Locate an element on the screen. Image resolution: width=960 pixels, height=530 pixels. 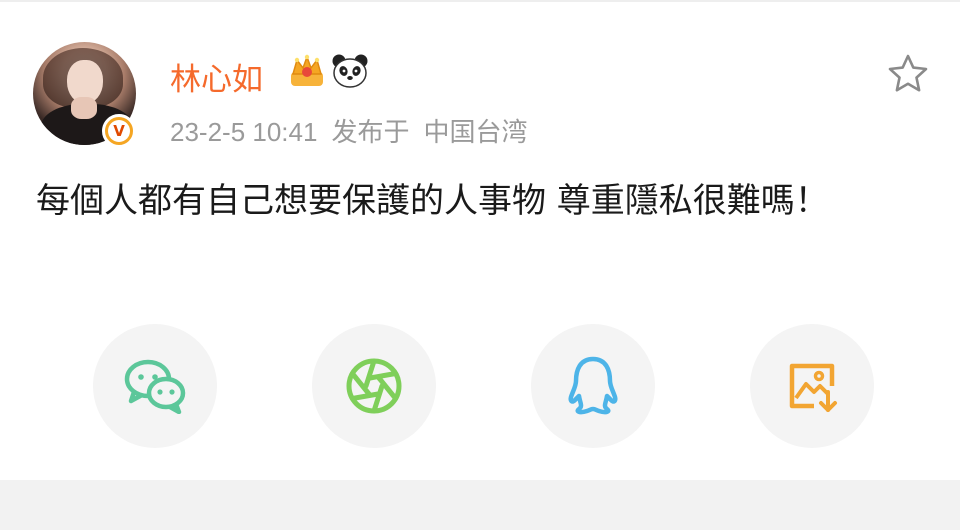
bottom-divider is located at coordinates (480, 505).